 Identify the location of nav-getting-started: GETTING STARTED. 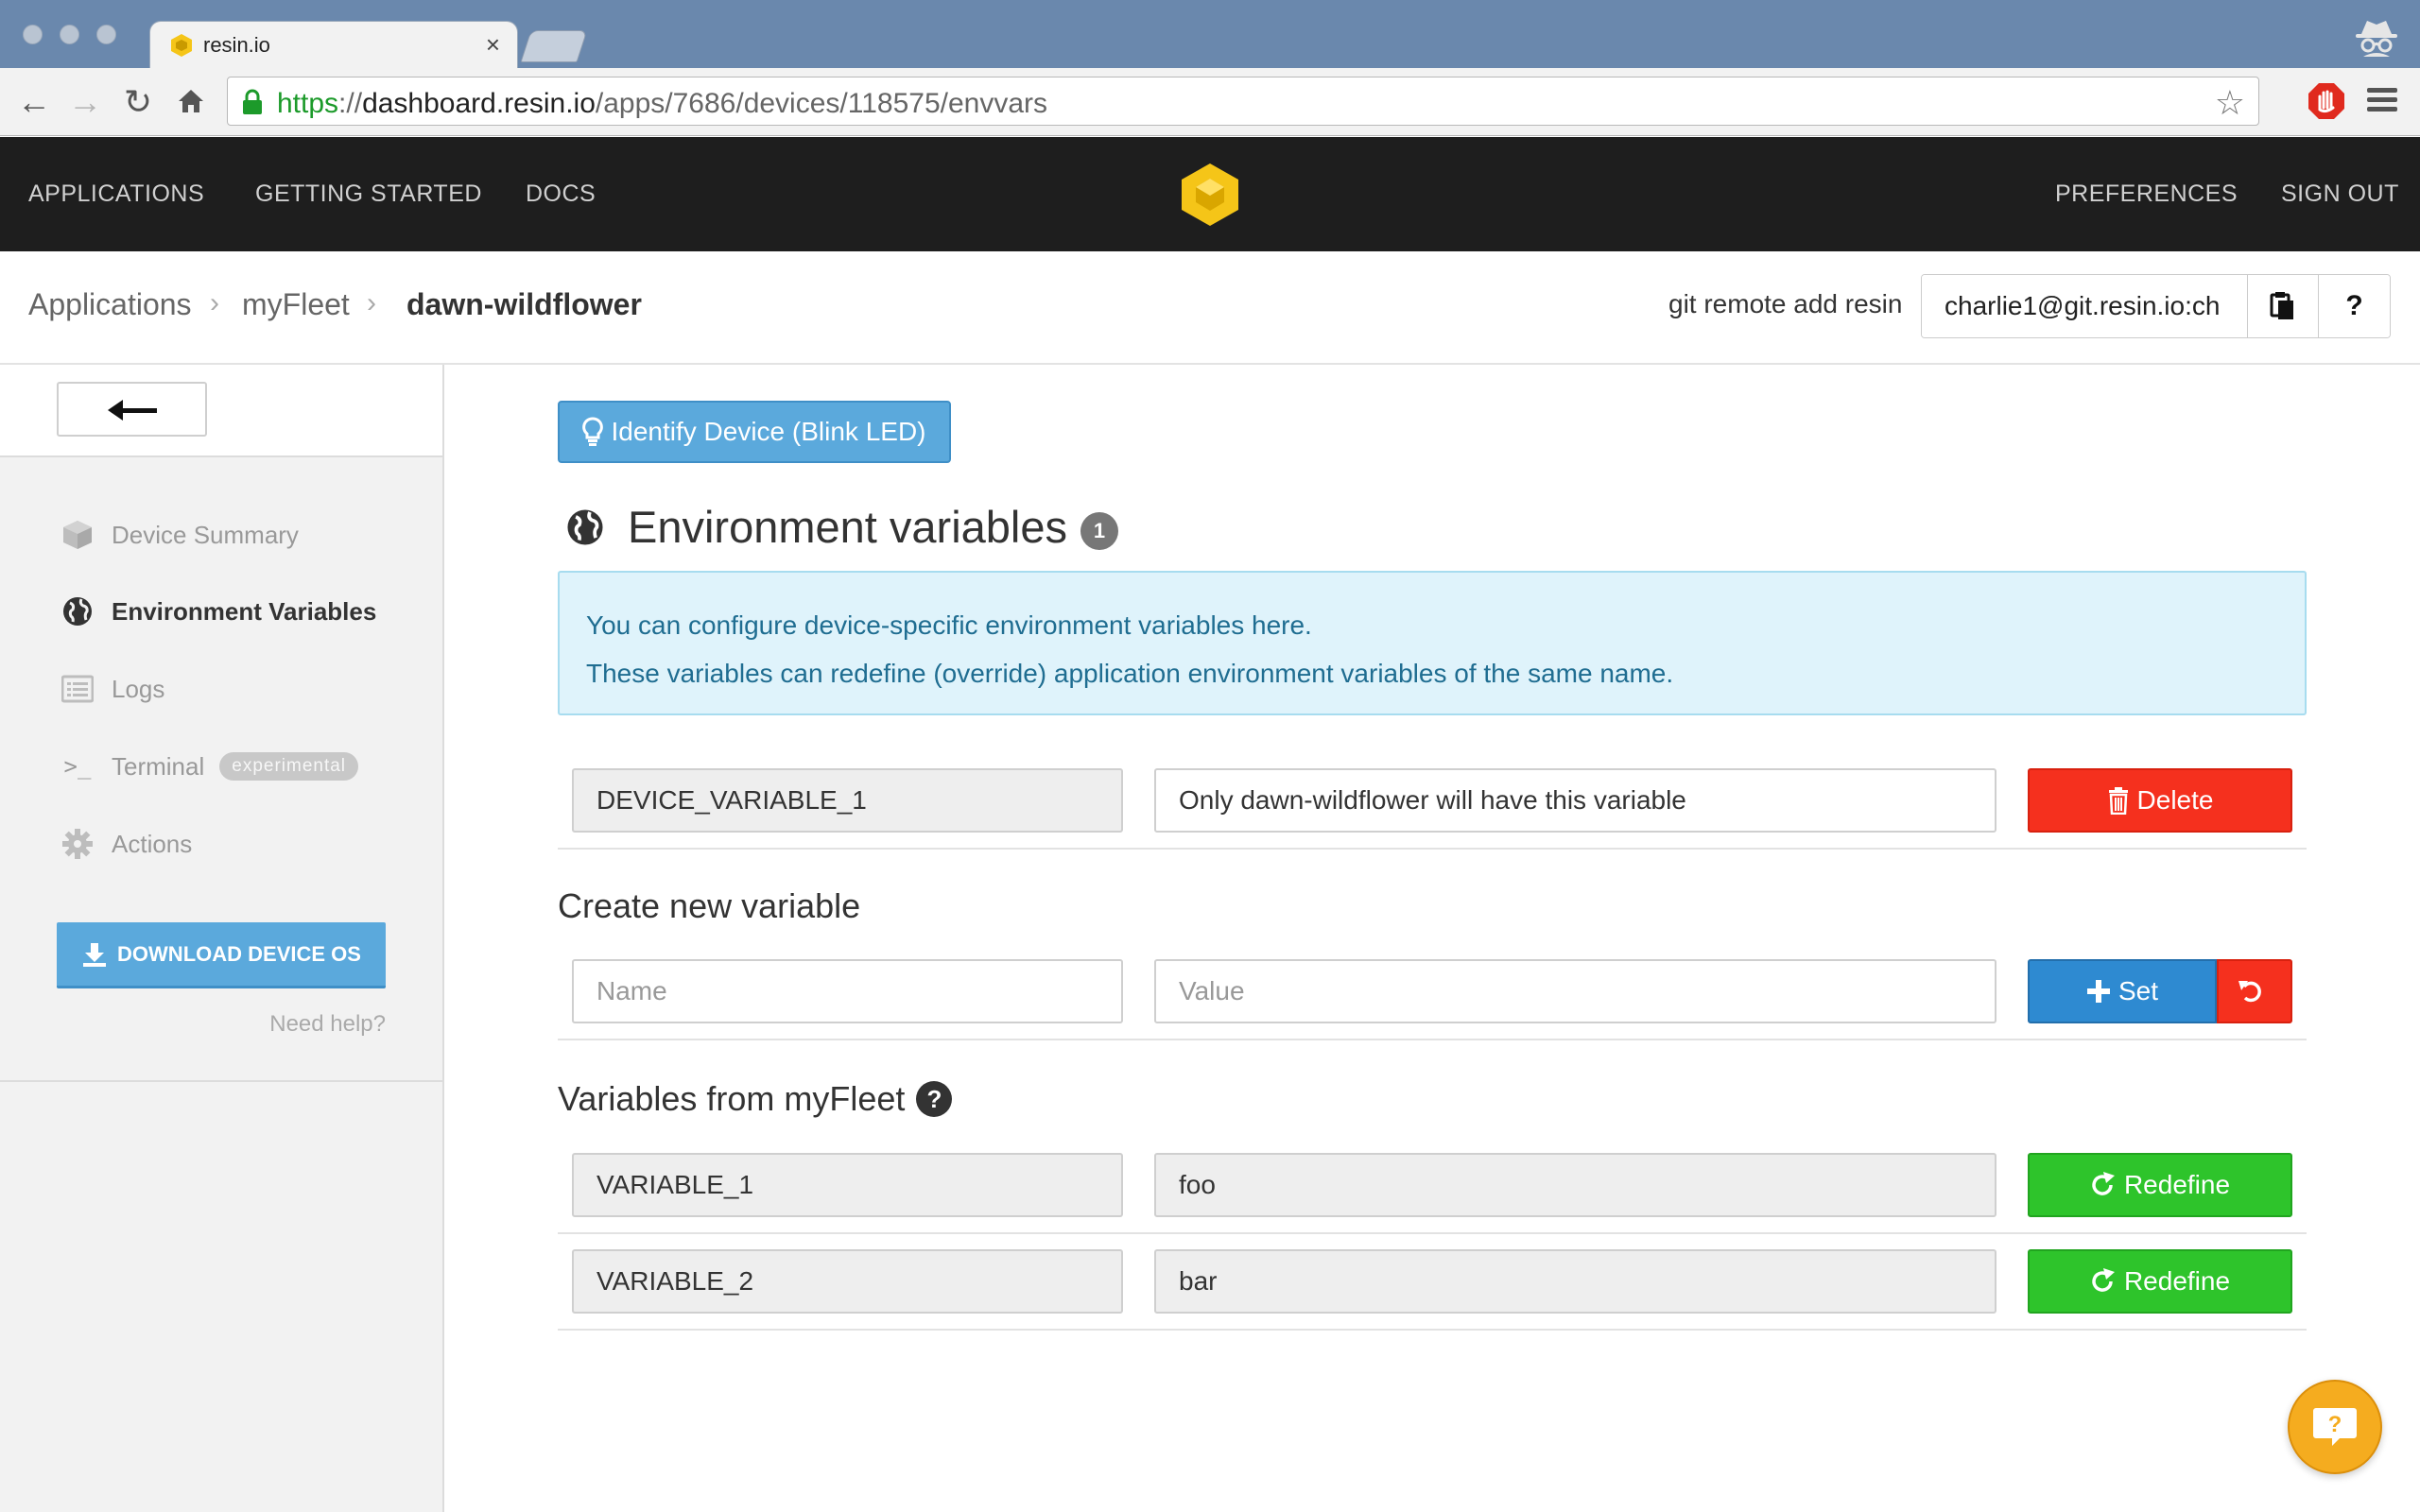
(368, 194).